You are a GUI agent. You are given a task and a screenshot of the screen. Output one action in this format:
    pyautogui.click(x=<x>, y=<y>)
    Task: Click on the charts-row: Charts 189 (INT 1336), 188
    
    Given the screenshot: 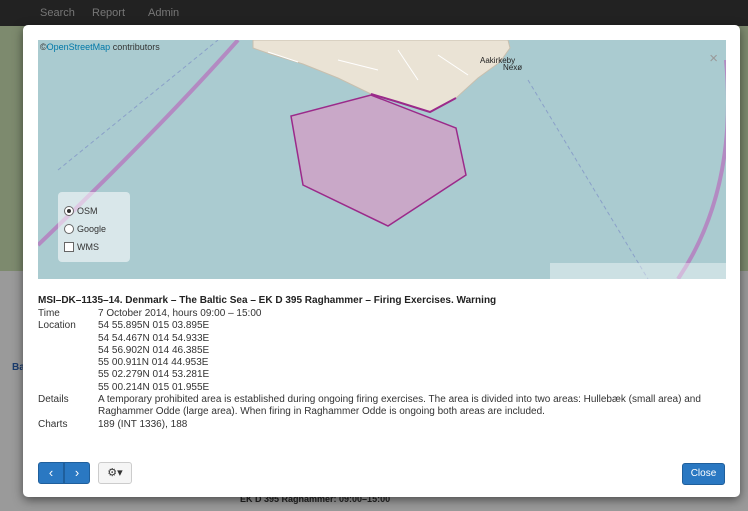 What is the action you would take?
    pyautogui.click(x=383, y=425)
    